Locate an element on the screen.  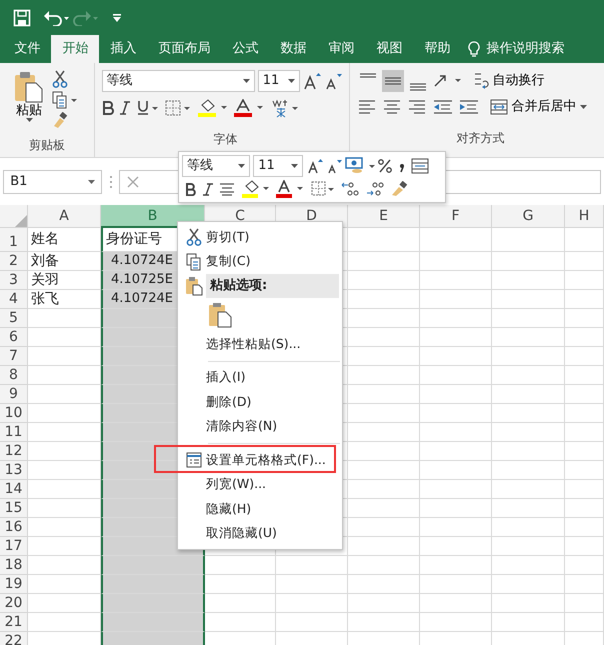
ribbon-tab: 公式 is located at coordinates (245, 49).